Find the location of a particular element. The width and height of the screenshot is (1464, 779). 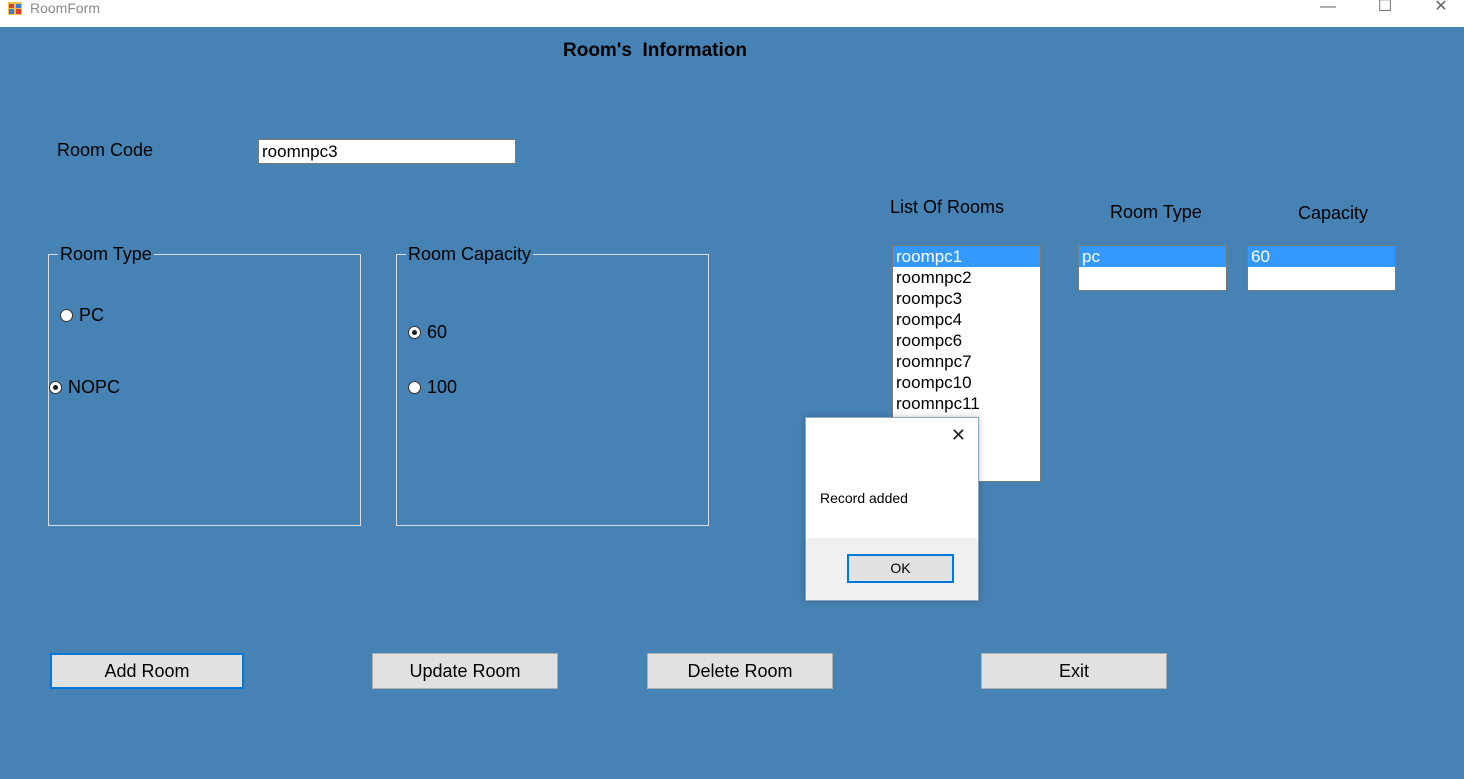

window-title: RoomForm is located at coordinates (65, 8).